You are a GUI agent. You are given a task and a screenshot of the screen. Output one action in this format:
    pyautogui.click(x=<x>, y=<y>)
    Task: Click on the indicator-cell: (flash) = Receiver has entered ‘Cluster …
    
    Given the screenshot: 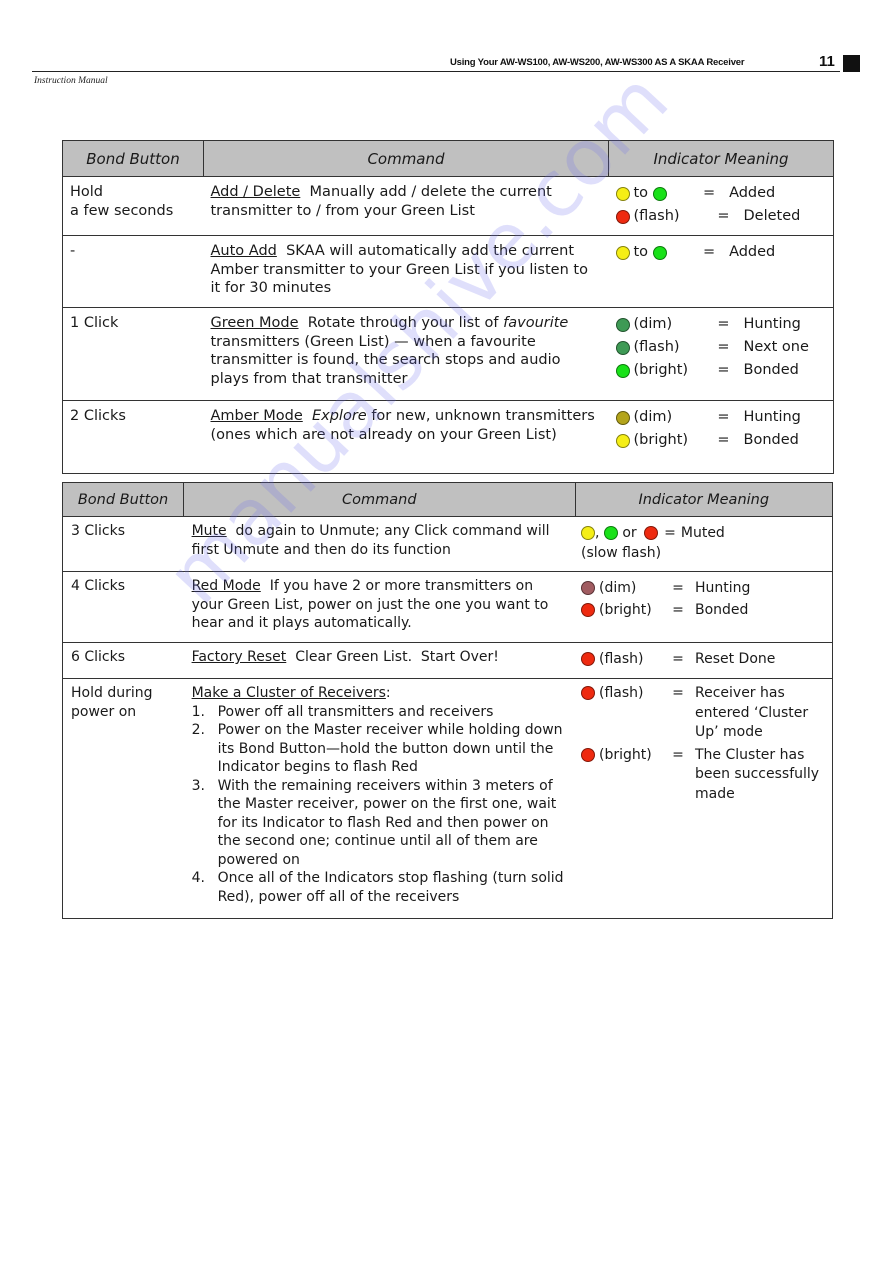 What is the action you would take?
    pyautogui.click(x=704, y=798)
    